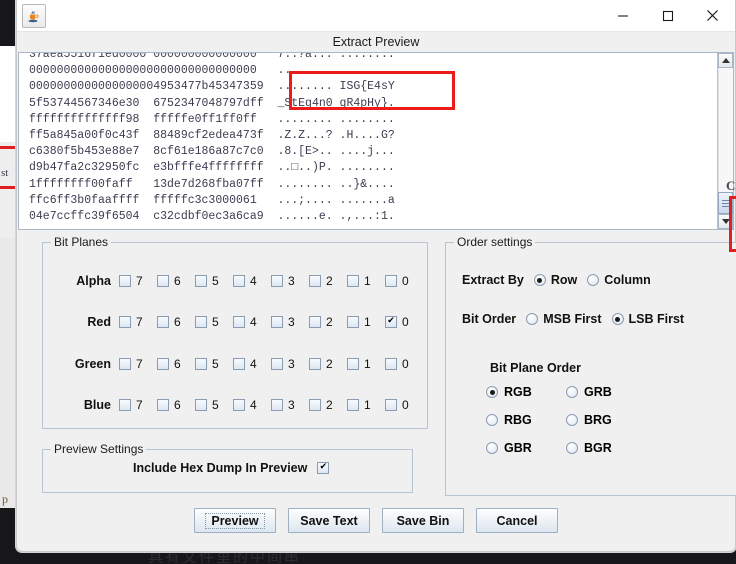 The width and height of the screenshot is (736, 564). I want to click on radio-bit-order-lsb: LSB First, so click(648, 319).